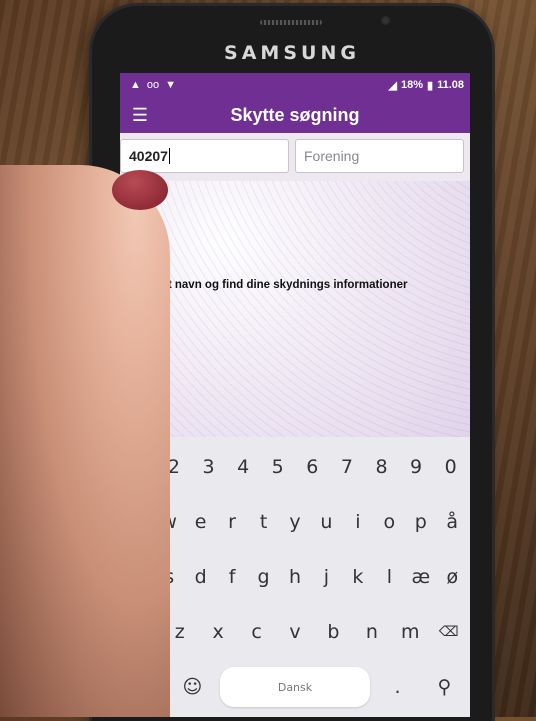 This screenshot has height=721, width=536. What do you see at coordinates (416, 467) in the screenshot?
I see `key-9: 9` at bounding box center [416, 467].